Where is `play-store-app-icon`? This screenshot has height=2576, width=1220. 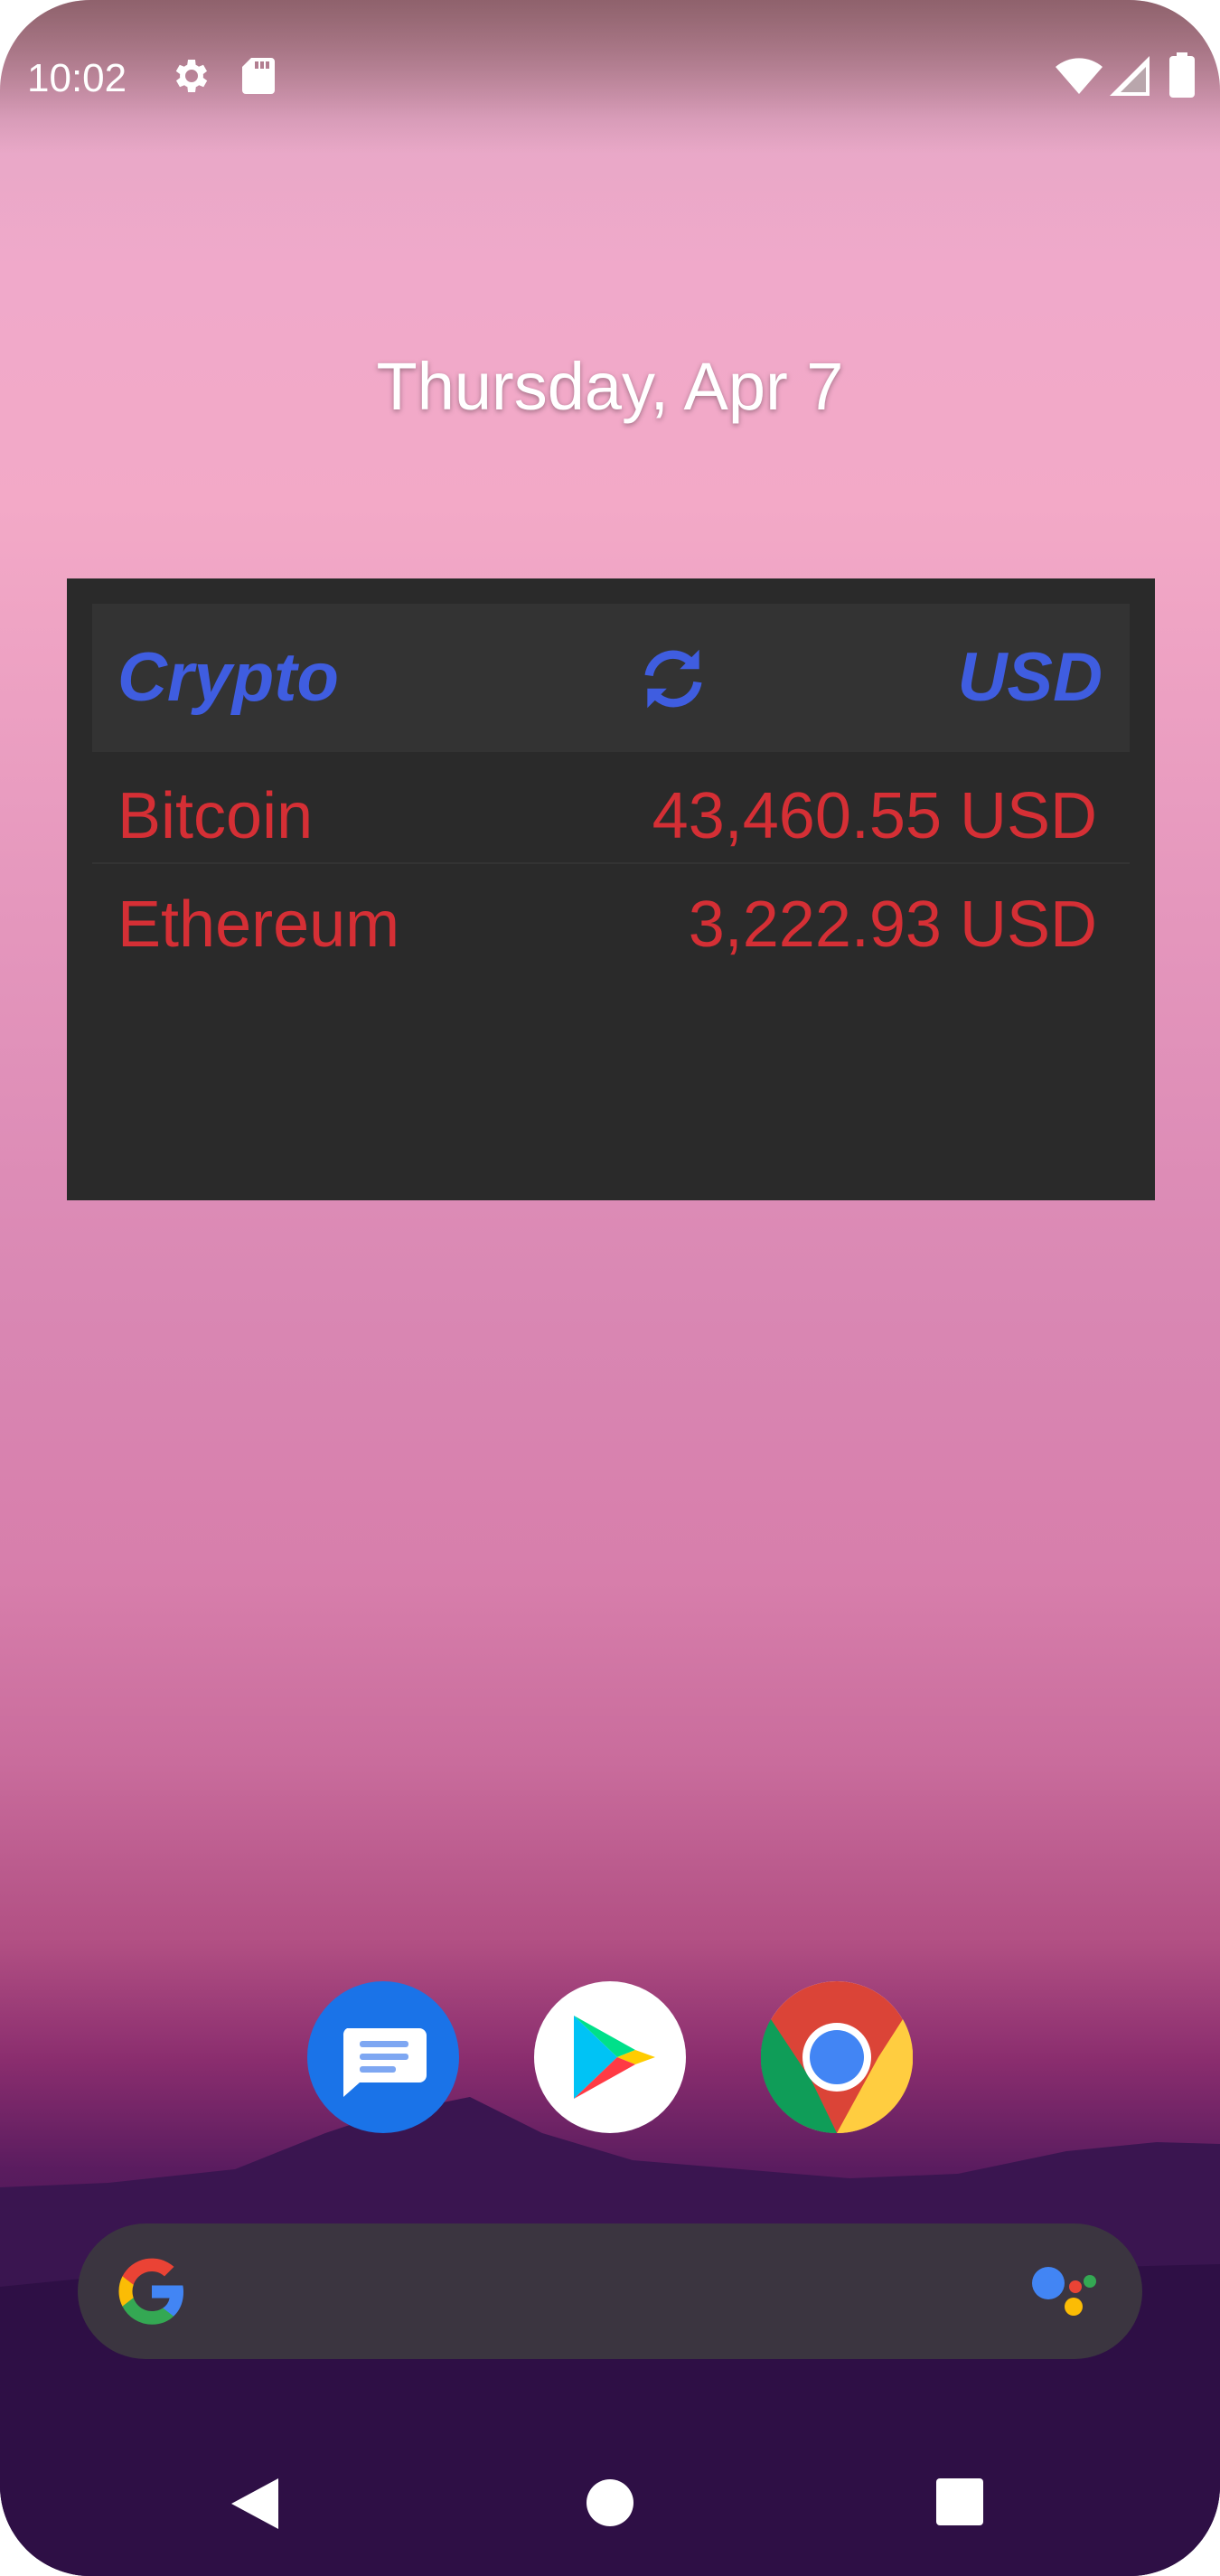
play-store-app-icon is located at coordinates (610, 2057).